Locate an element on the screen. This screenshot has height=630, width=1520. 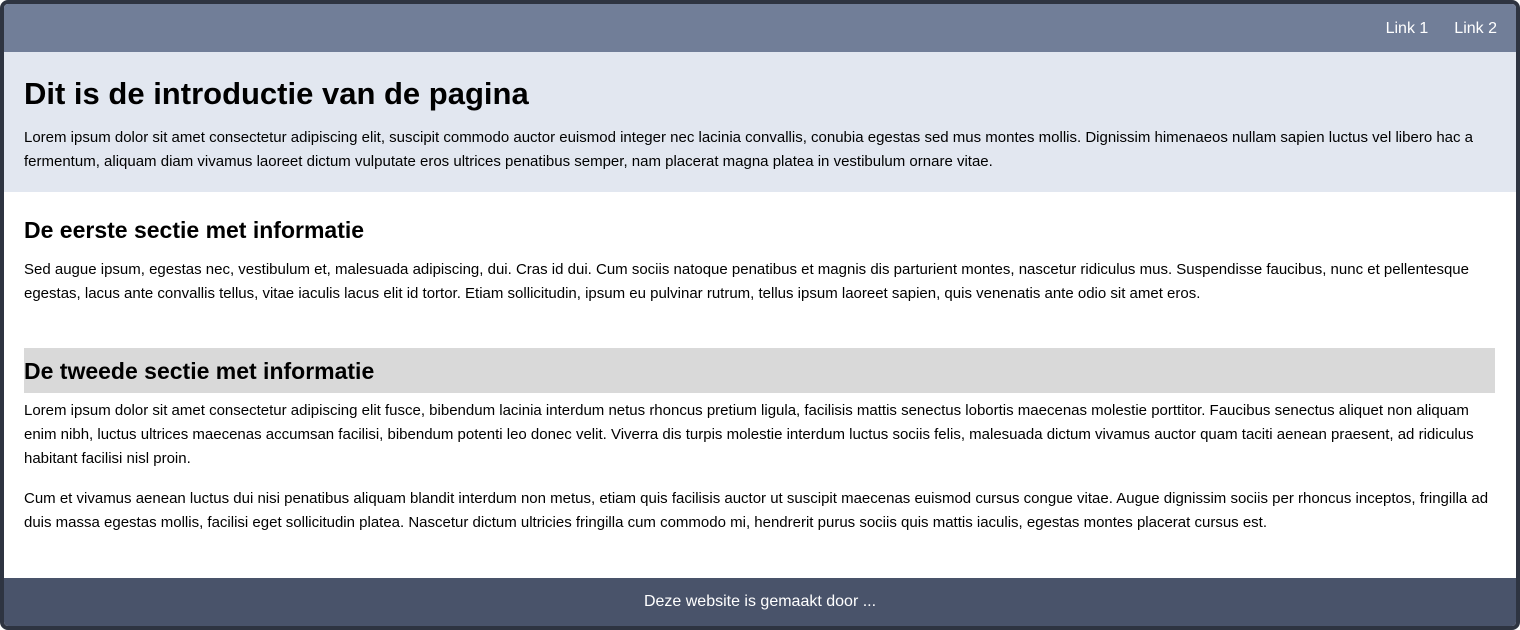
second-section-heading-bar: De tweede sectie met informatie is located at coordinates (759, 370).